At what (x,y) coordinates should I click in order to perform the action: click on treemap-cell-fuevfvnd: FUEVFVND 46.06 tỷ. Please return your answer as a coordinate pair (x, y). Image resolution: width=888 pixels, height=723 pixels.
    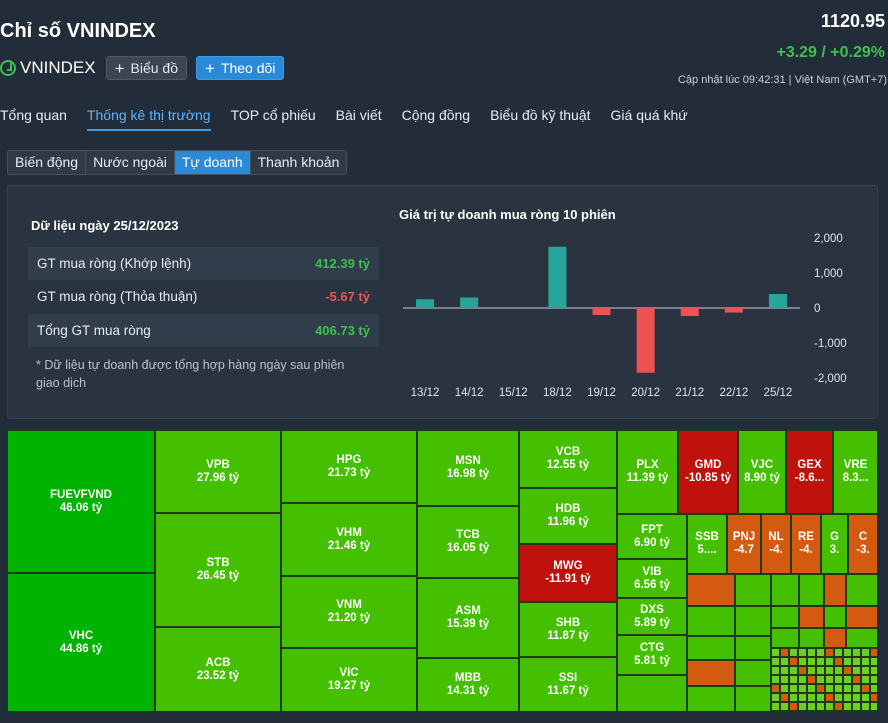
    Looking at the image, I should click on (81, 501).